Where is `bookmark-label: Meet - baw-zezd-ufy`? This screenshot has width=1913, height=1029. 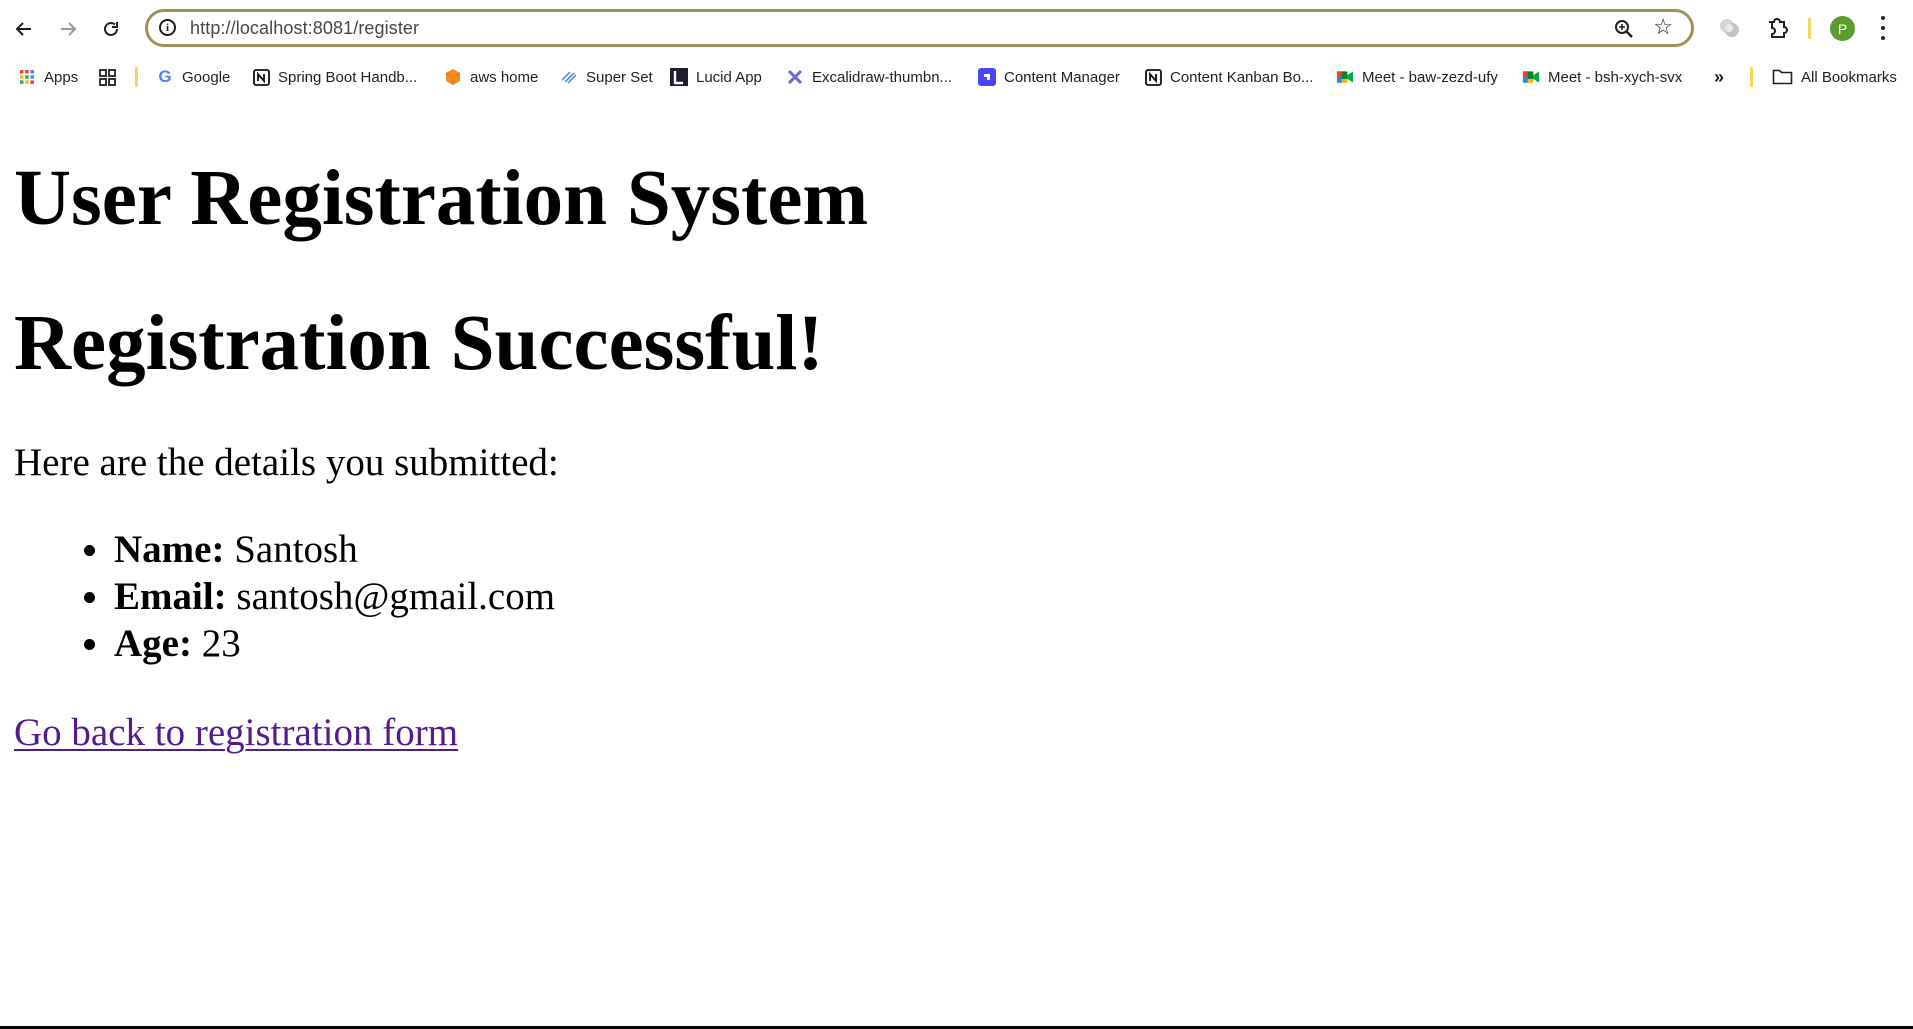
bookmark-label: Meet - baw-zezd-ufy is located at coordinates (1430, 77).